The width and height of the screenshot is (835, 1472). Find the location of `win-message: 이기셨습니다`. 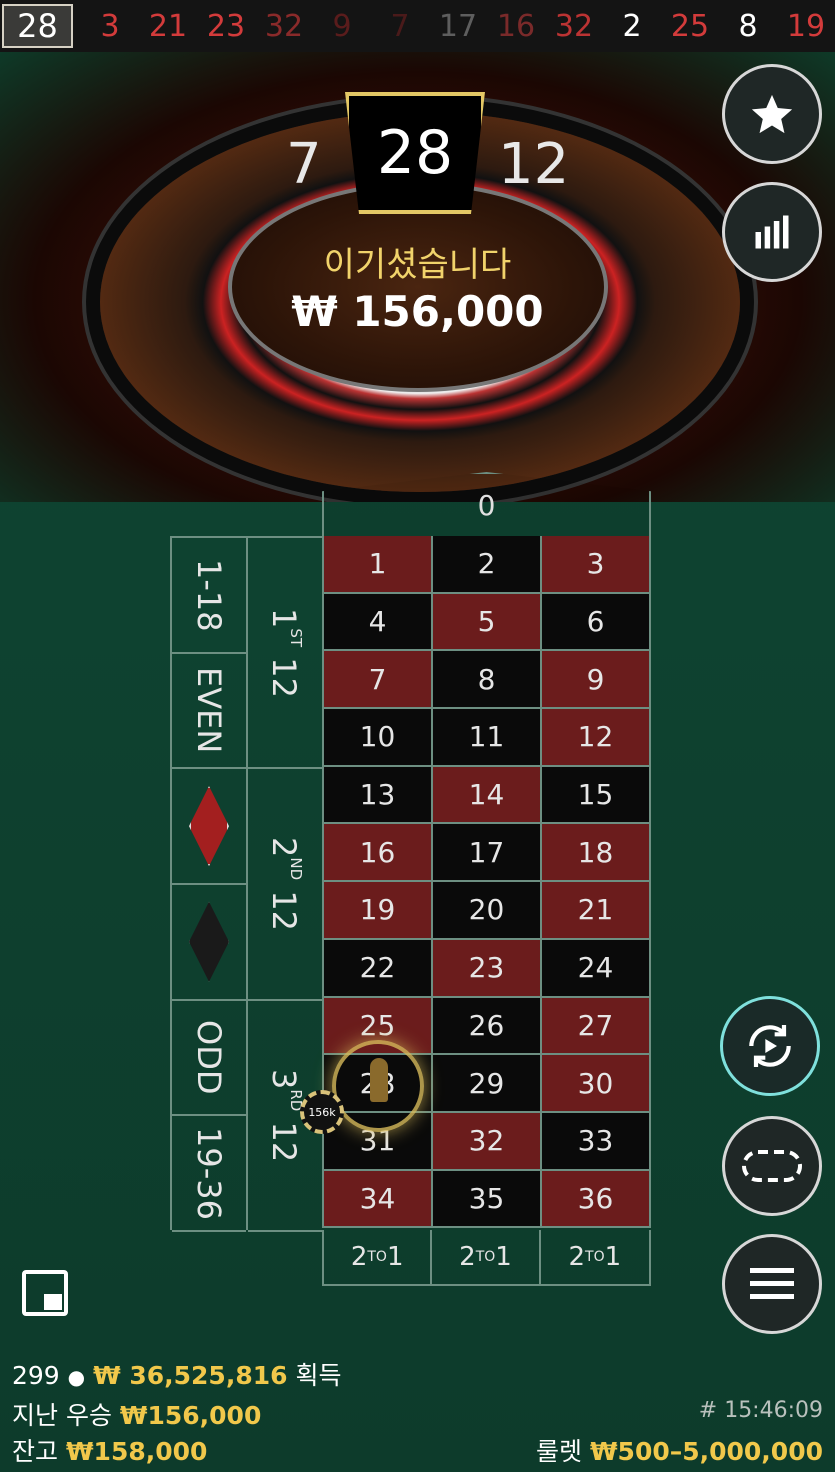

win-message: 이기셨습니다 is located at coordinates (417, 265).